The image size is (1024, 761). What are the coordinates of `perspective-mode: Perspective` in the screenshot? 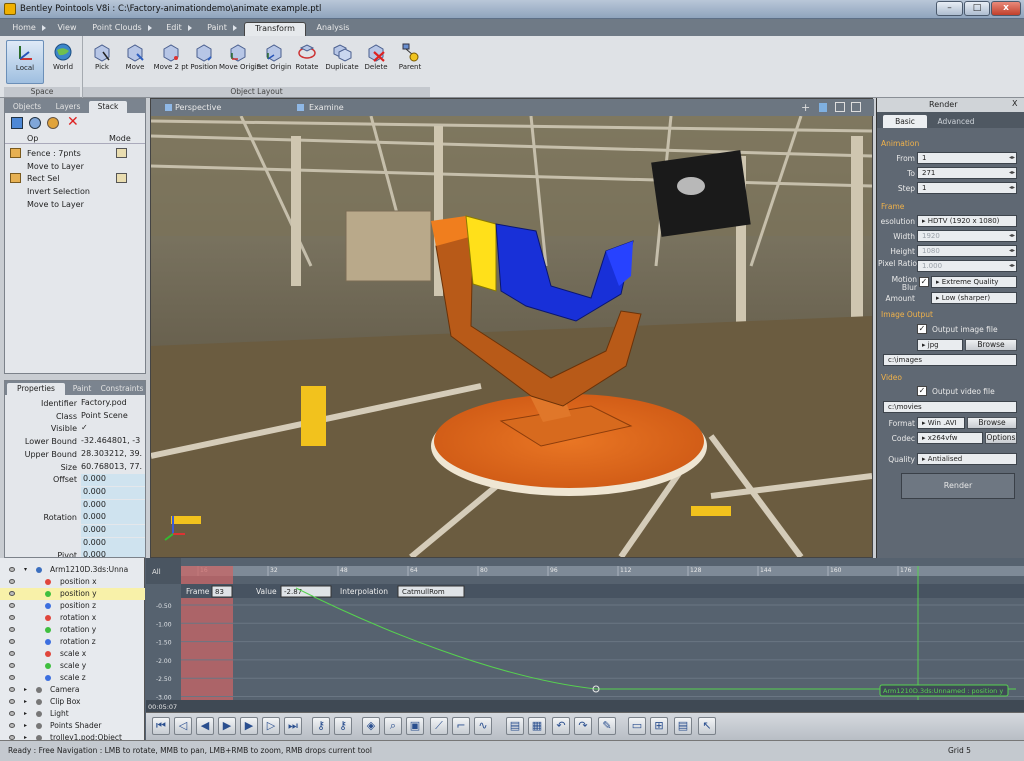 It's located at (198, 107).